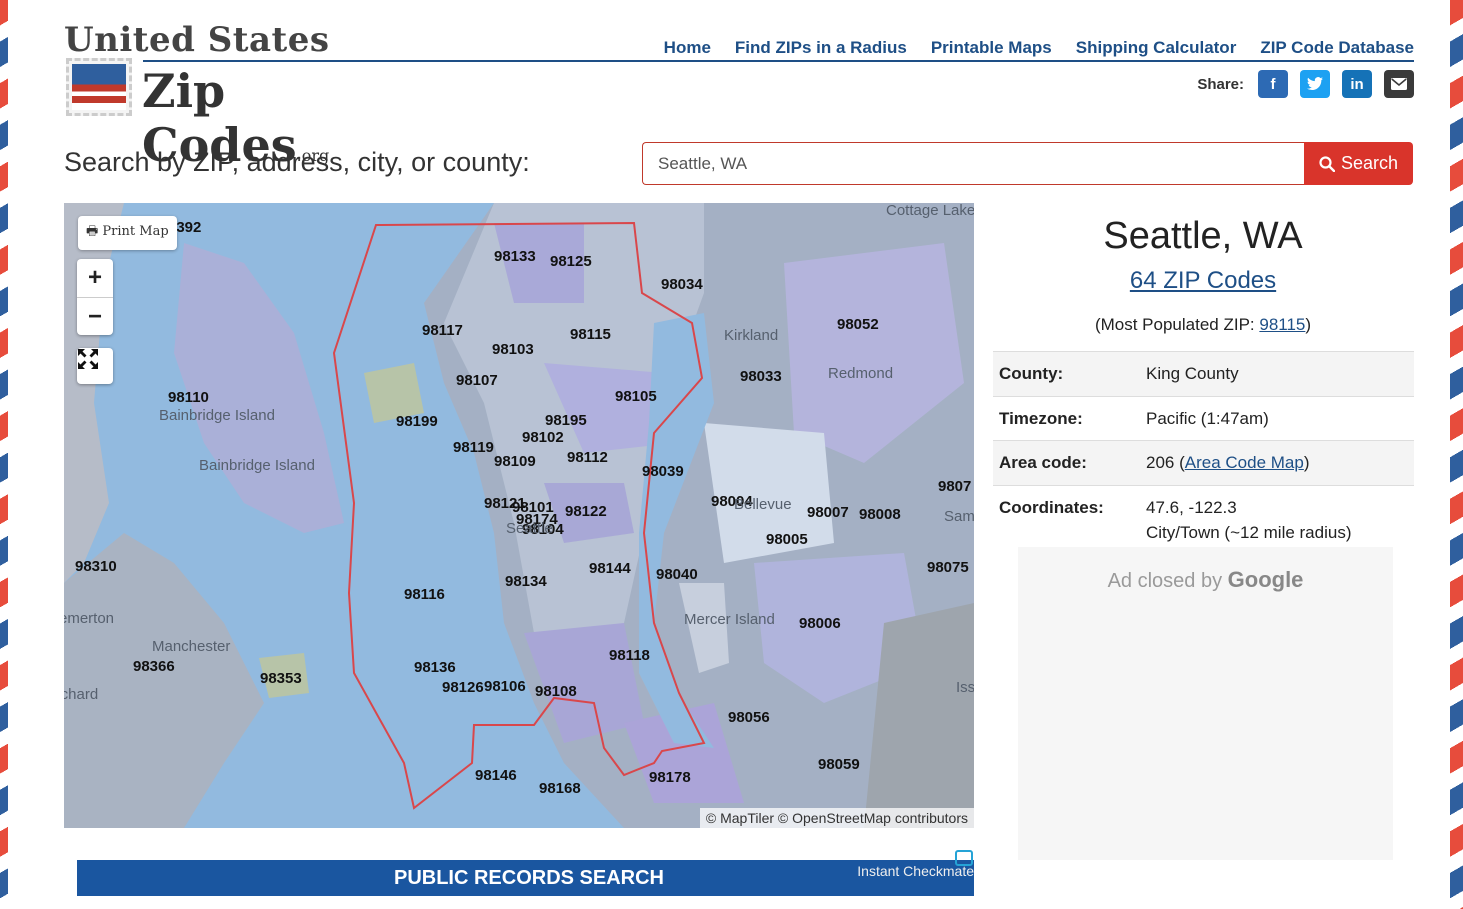 This screenshot has width=1463, height=909. Describe the element at coordinates (515, 461) in the screenshot. I see `zip-label: 98109` at that location.